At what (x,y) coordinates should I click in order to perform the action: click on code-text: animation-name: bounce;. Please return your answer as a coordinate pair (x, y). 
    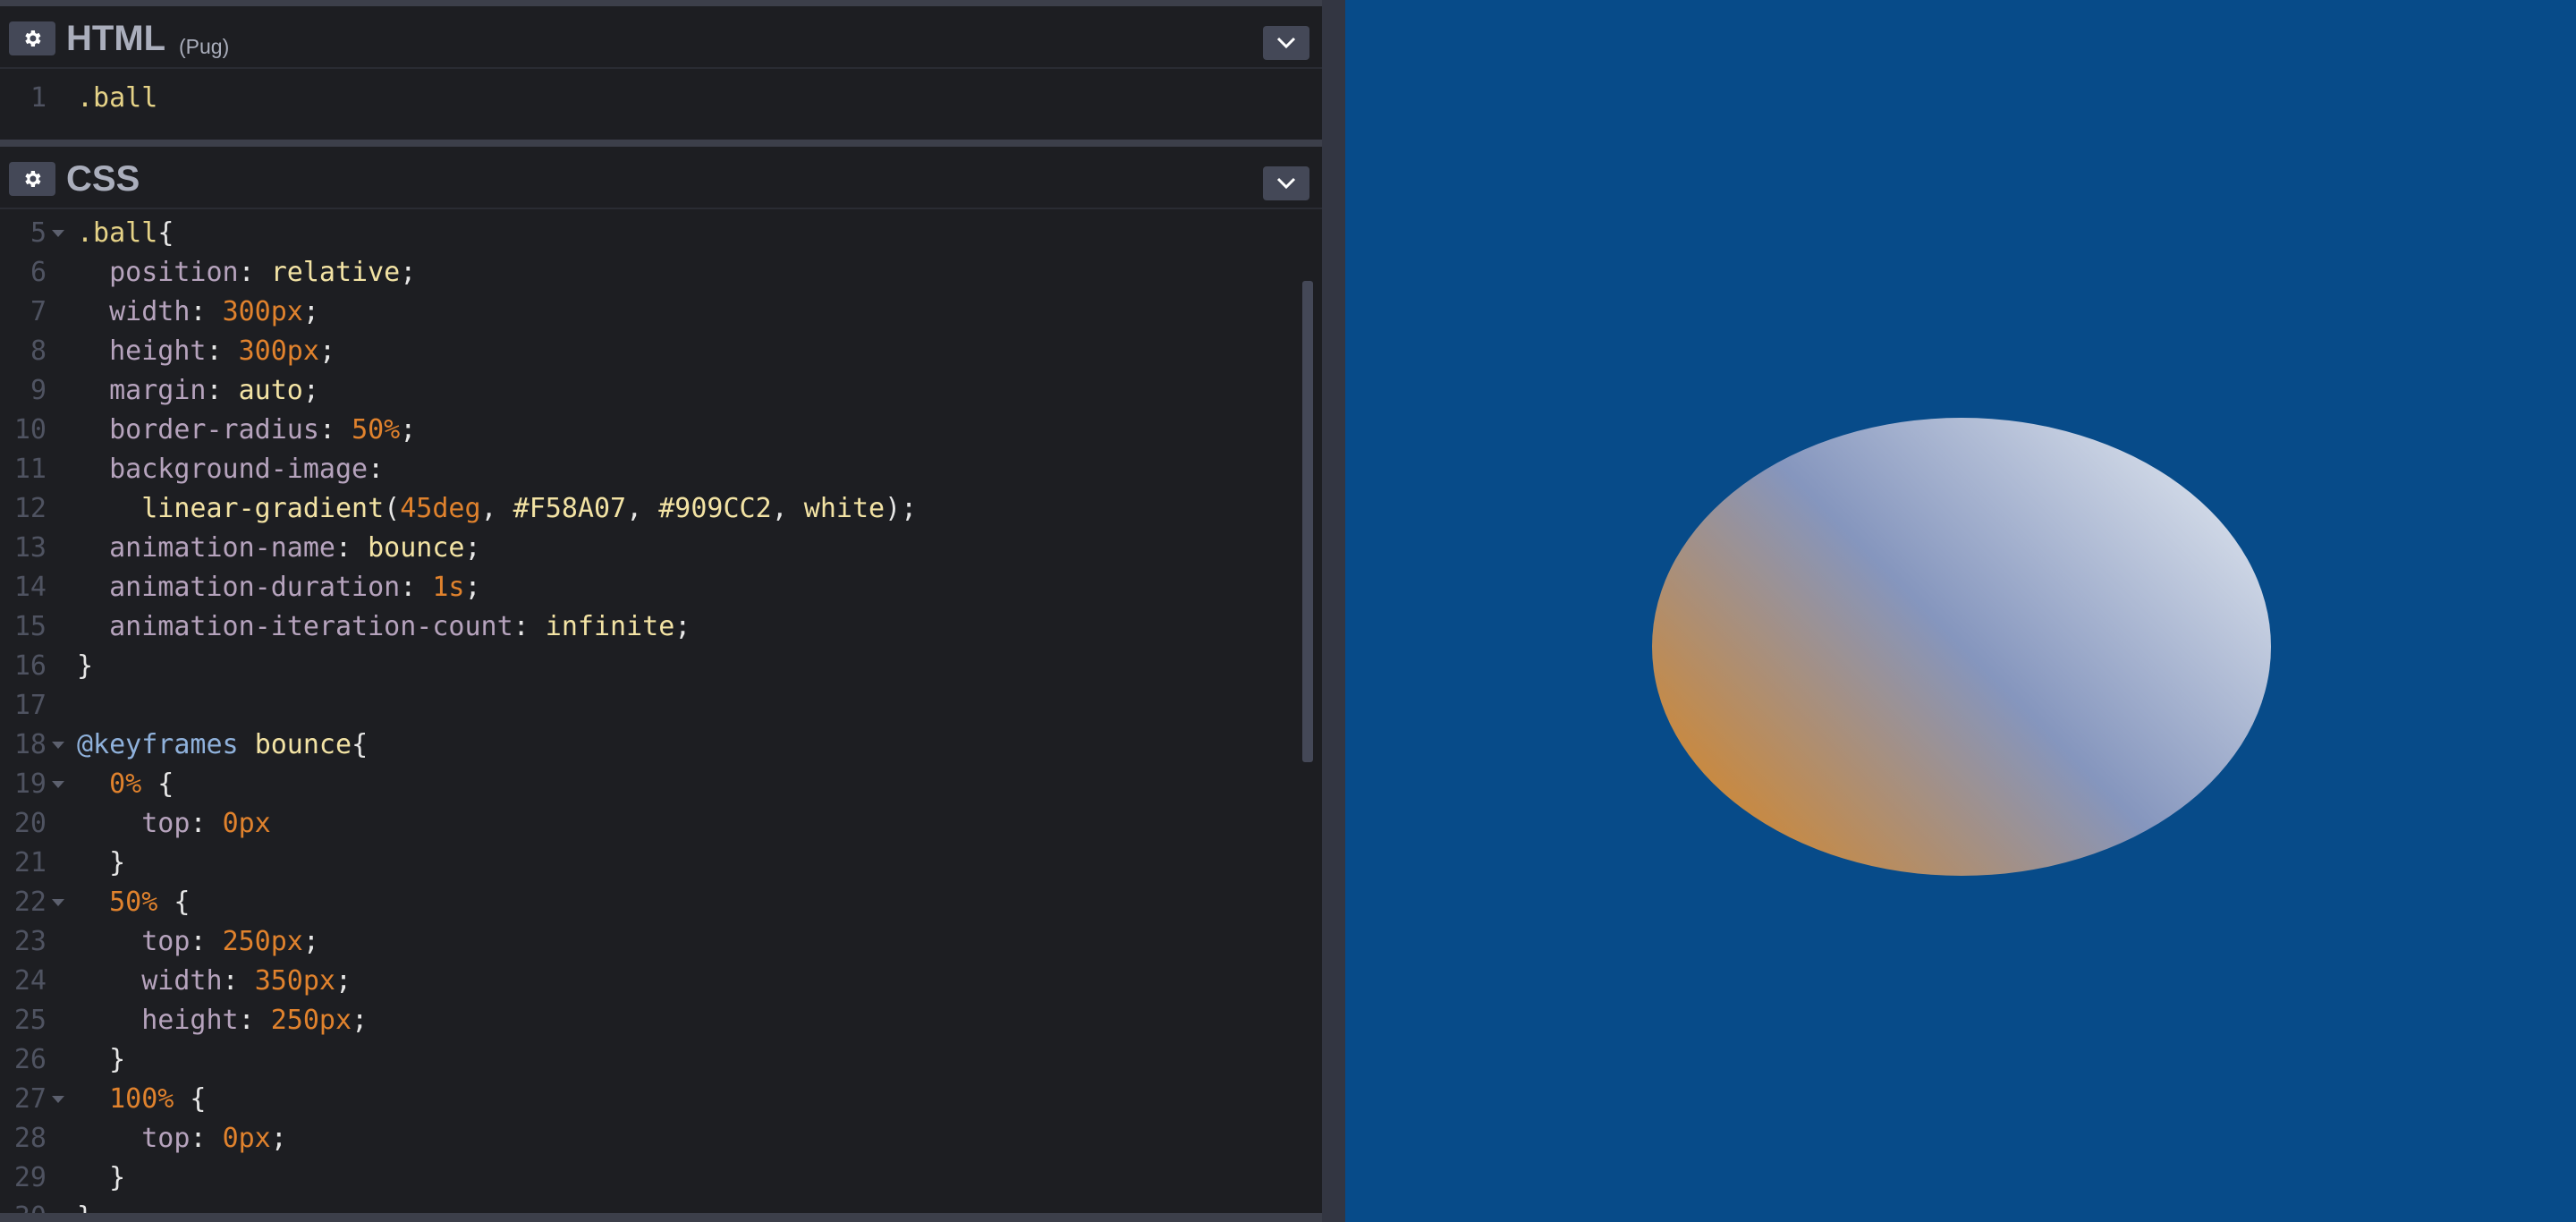
    Looking at the image, I should click on (278, 548).